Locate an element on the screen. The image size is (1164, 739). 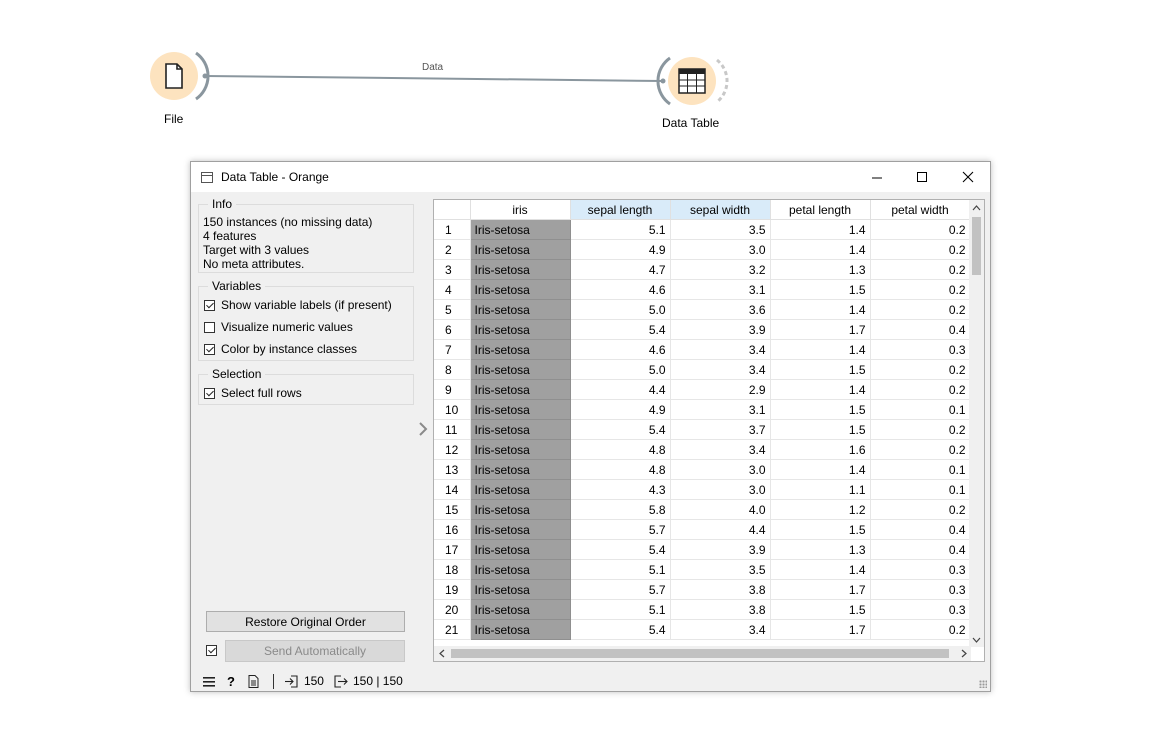
value-cell: 3.6 is located at coordinates (720, 309).